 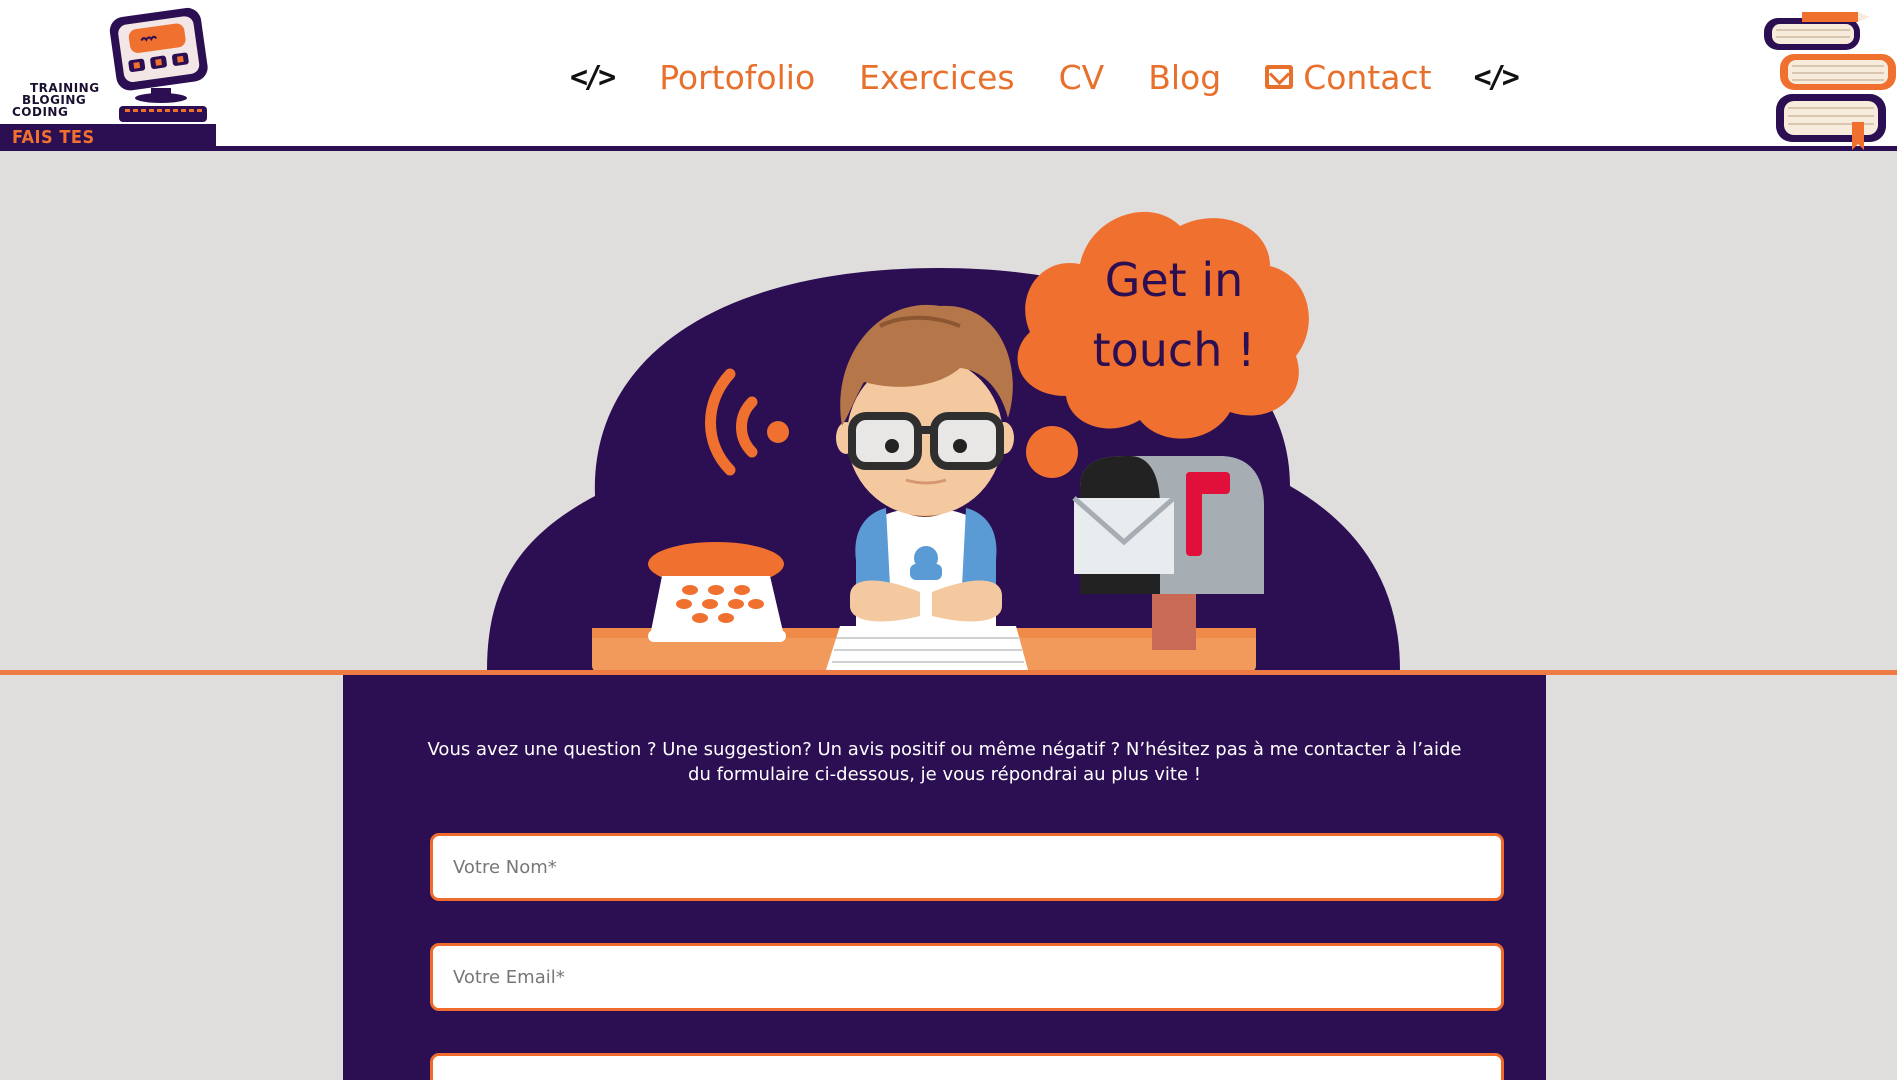 I want to click on bubble-line-2: touch !, so click(x=1174, y=350).